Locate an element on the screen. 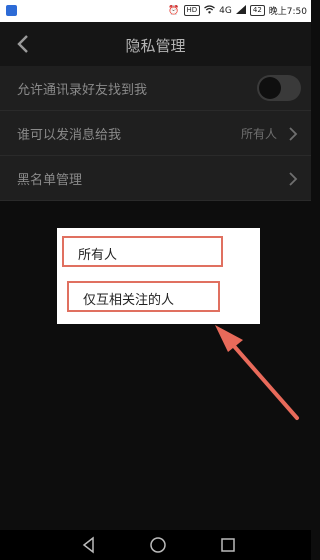 The width and height of the screenshot is (320, 560). settings-row-label: 谁可以发消息给我 is located at coordinates (69, 135).